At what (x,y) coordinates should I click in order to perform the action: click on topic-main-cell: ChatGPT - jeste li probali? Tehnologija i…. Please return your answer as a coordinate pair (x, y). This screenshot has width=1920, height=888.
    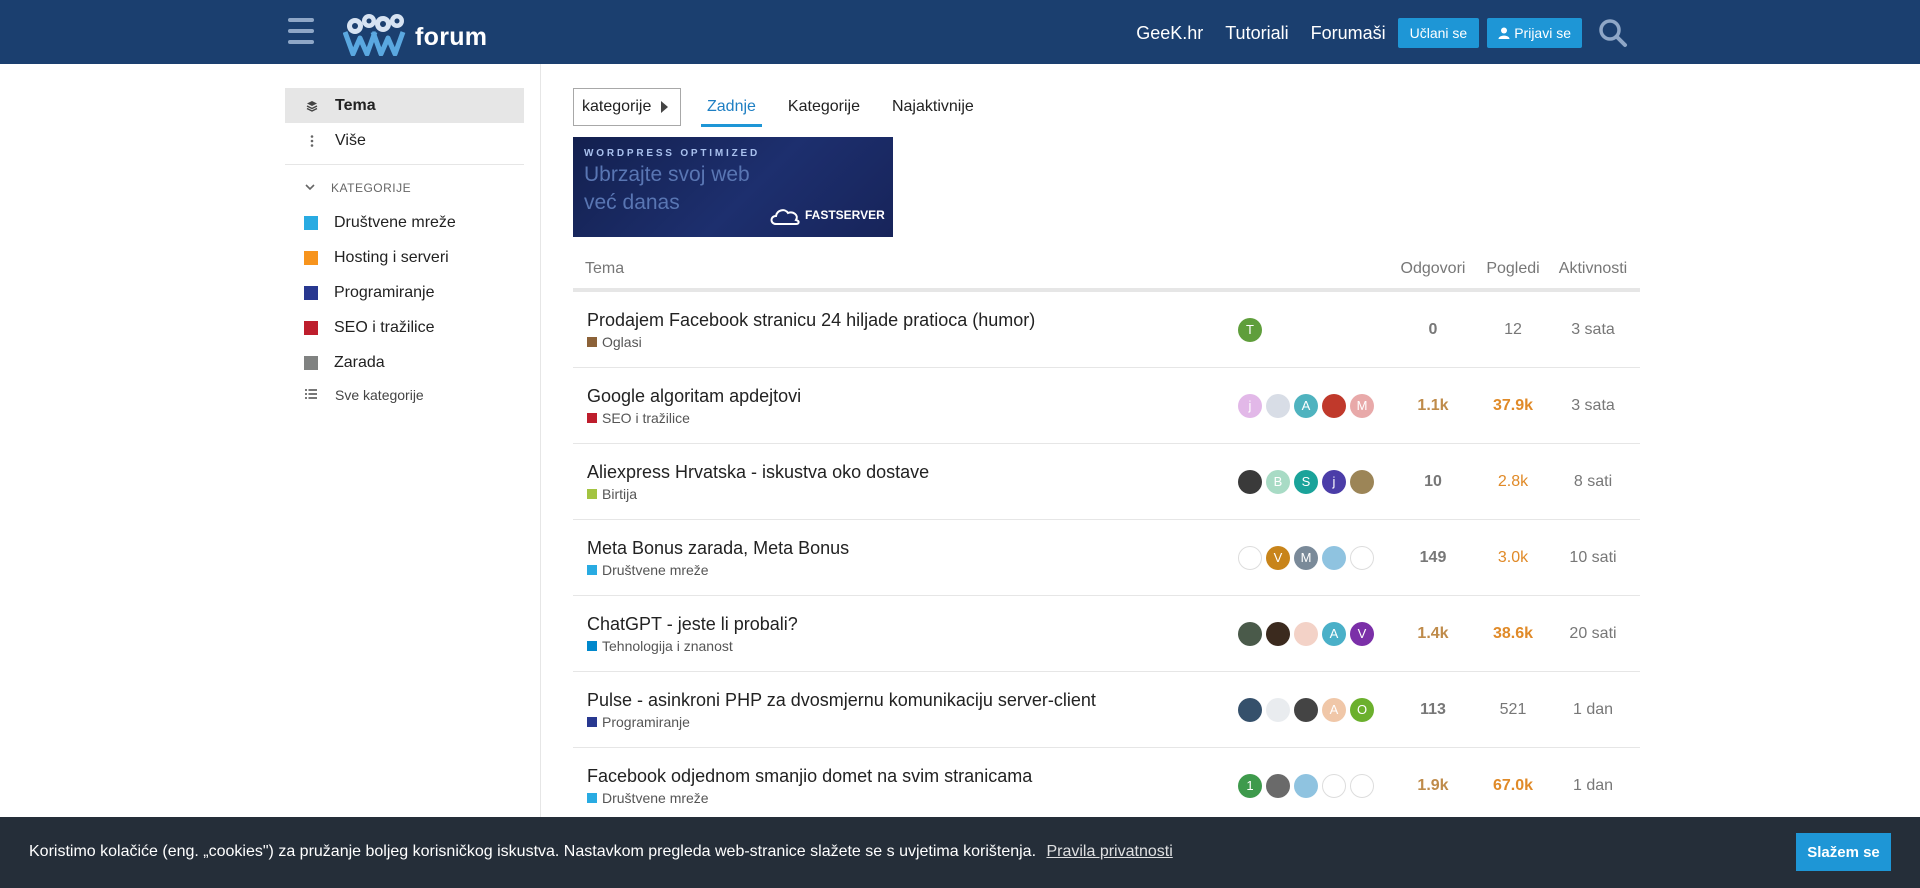
    Looking at the image, I should click on (905, 634).